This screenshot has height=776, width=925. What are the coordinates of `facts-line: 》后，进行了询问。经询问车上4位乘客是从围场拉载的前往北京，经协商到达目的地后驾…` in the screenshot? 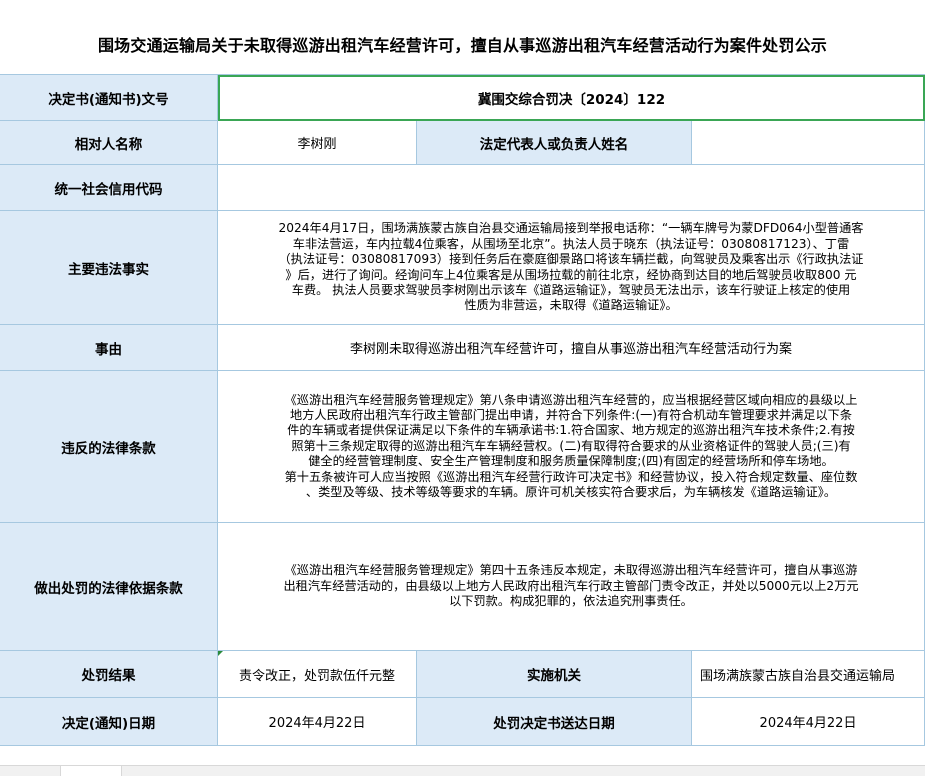 It's located at (571, 274).